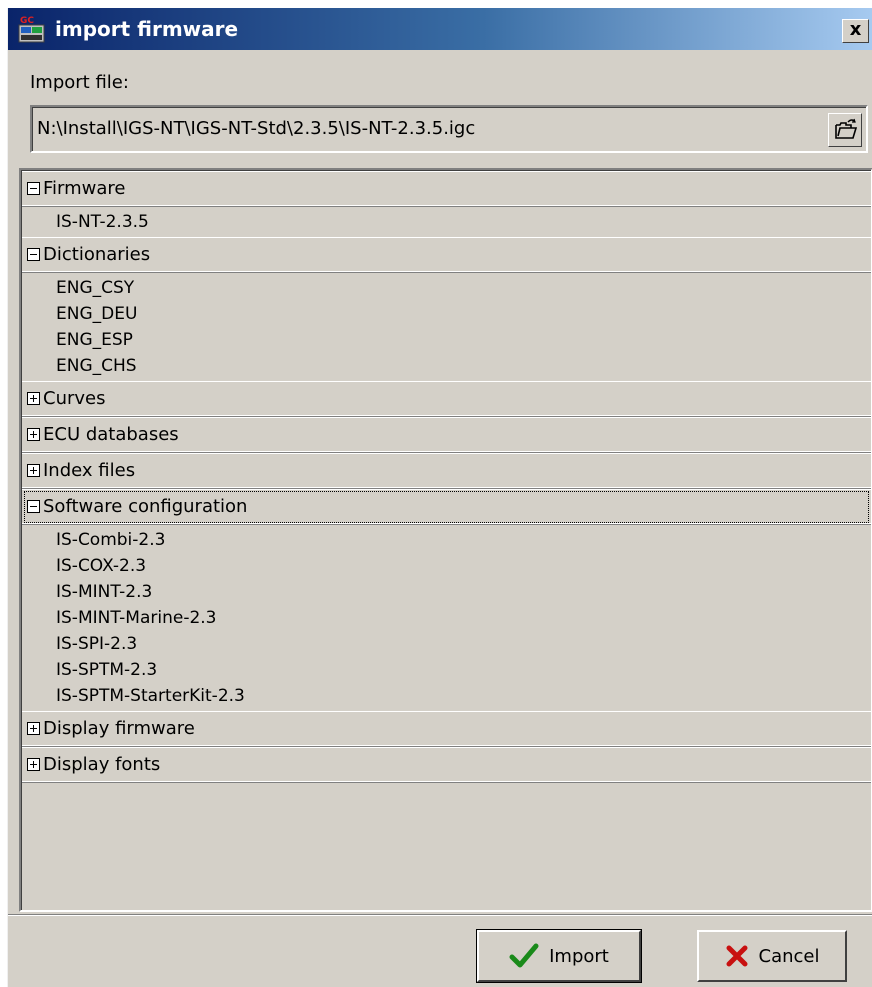 This screenshot has height=987, width=872. What do you see at coordinates (463, 314) in the screenshot?
I see `tree-item: ENG_DEU` at bounding box center [463, 314].